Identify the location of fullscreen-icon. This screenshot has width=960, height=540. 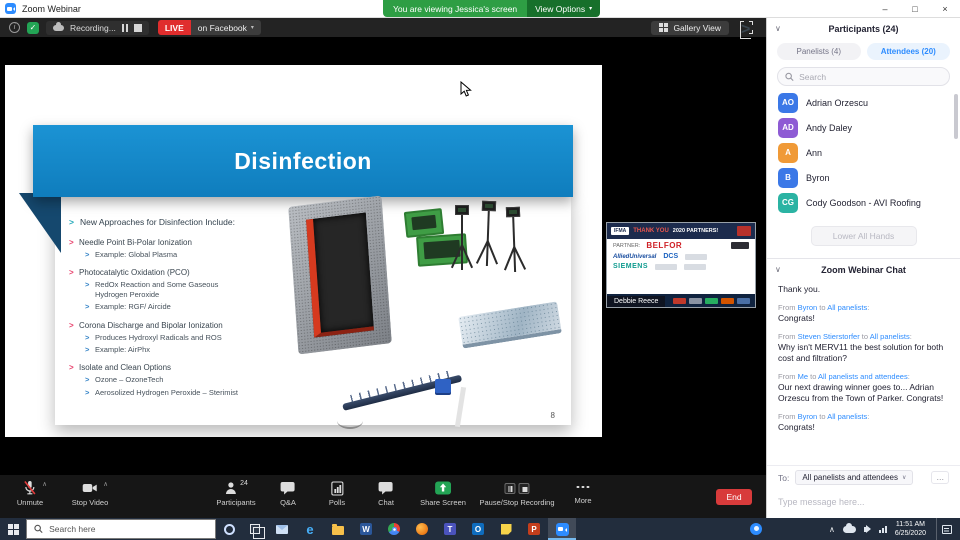
(746, 30).